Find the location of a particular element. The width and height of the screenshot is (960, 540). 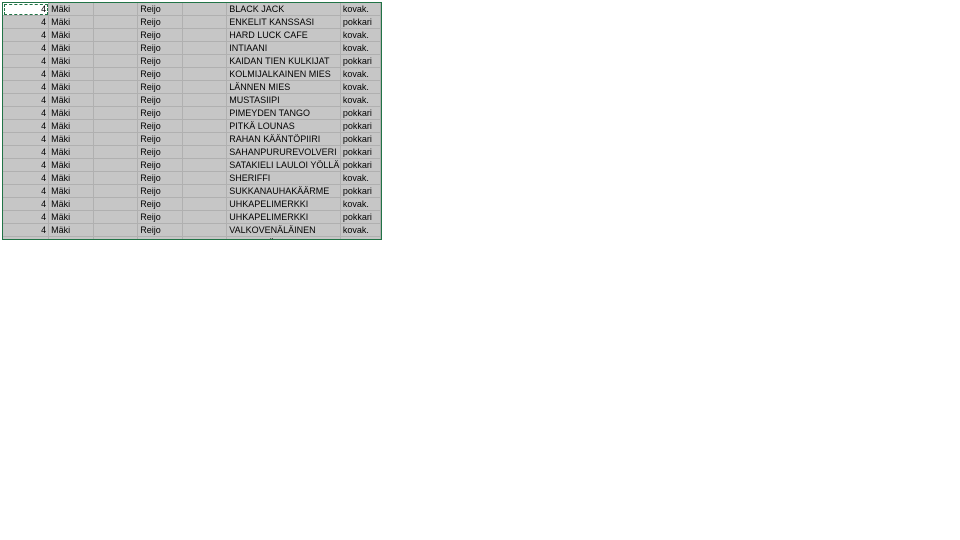

cell-book-title: SATAKIELI LAULOI YÖLLÄ is located at coordinates (283, 165).